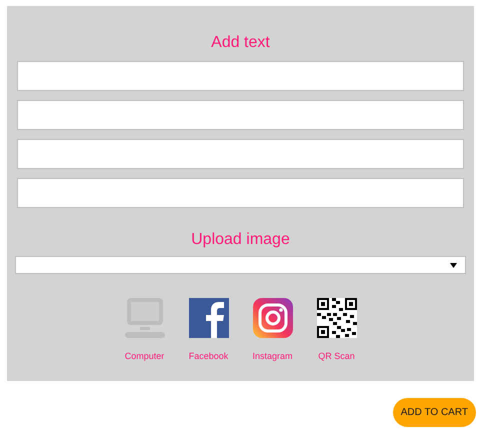 The width and height of the screenshot is (493, 445). I want to click on caret-icon, so click(453, 265).